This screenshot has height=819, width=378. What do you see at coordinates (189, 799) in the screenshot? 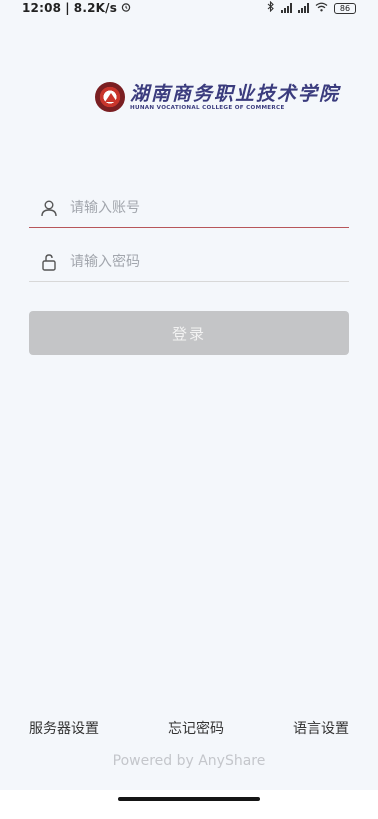
I see `home-indicator` at bounding box center [189, 799].